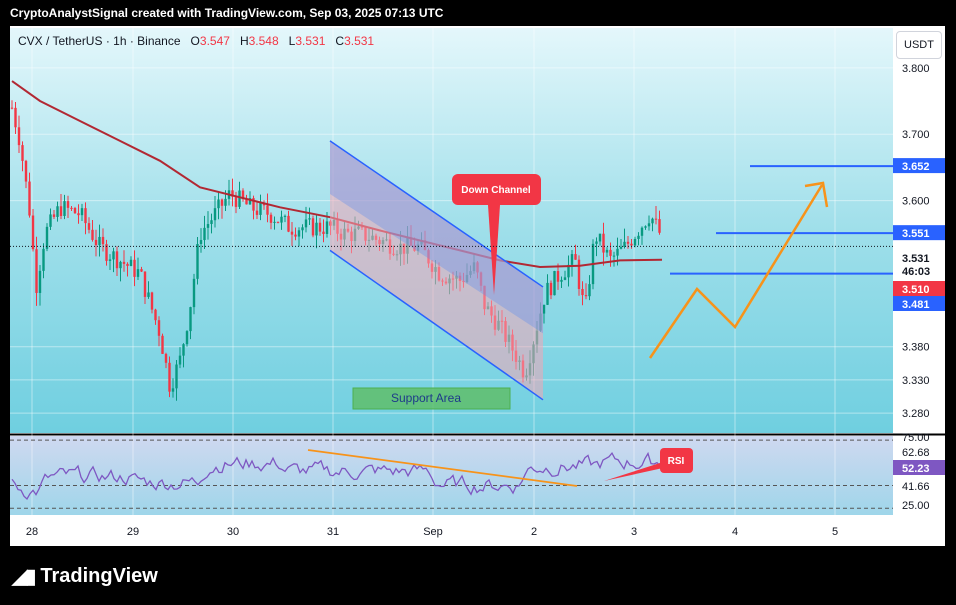  I want to click on tradingview-brand: TradingView, so click(99, 576).